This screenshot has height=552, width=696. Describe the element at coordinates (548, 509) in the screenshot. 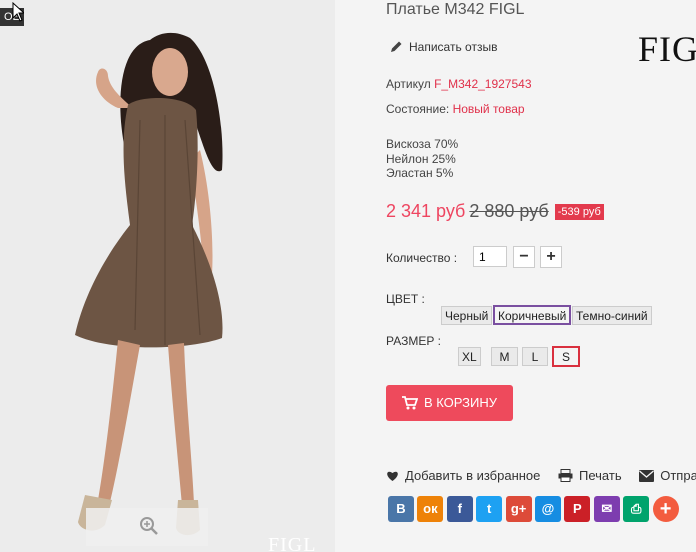

I see `mail-at-icon: @` at that location.